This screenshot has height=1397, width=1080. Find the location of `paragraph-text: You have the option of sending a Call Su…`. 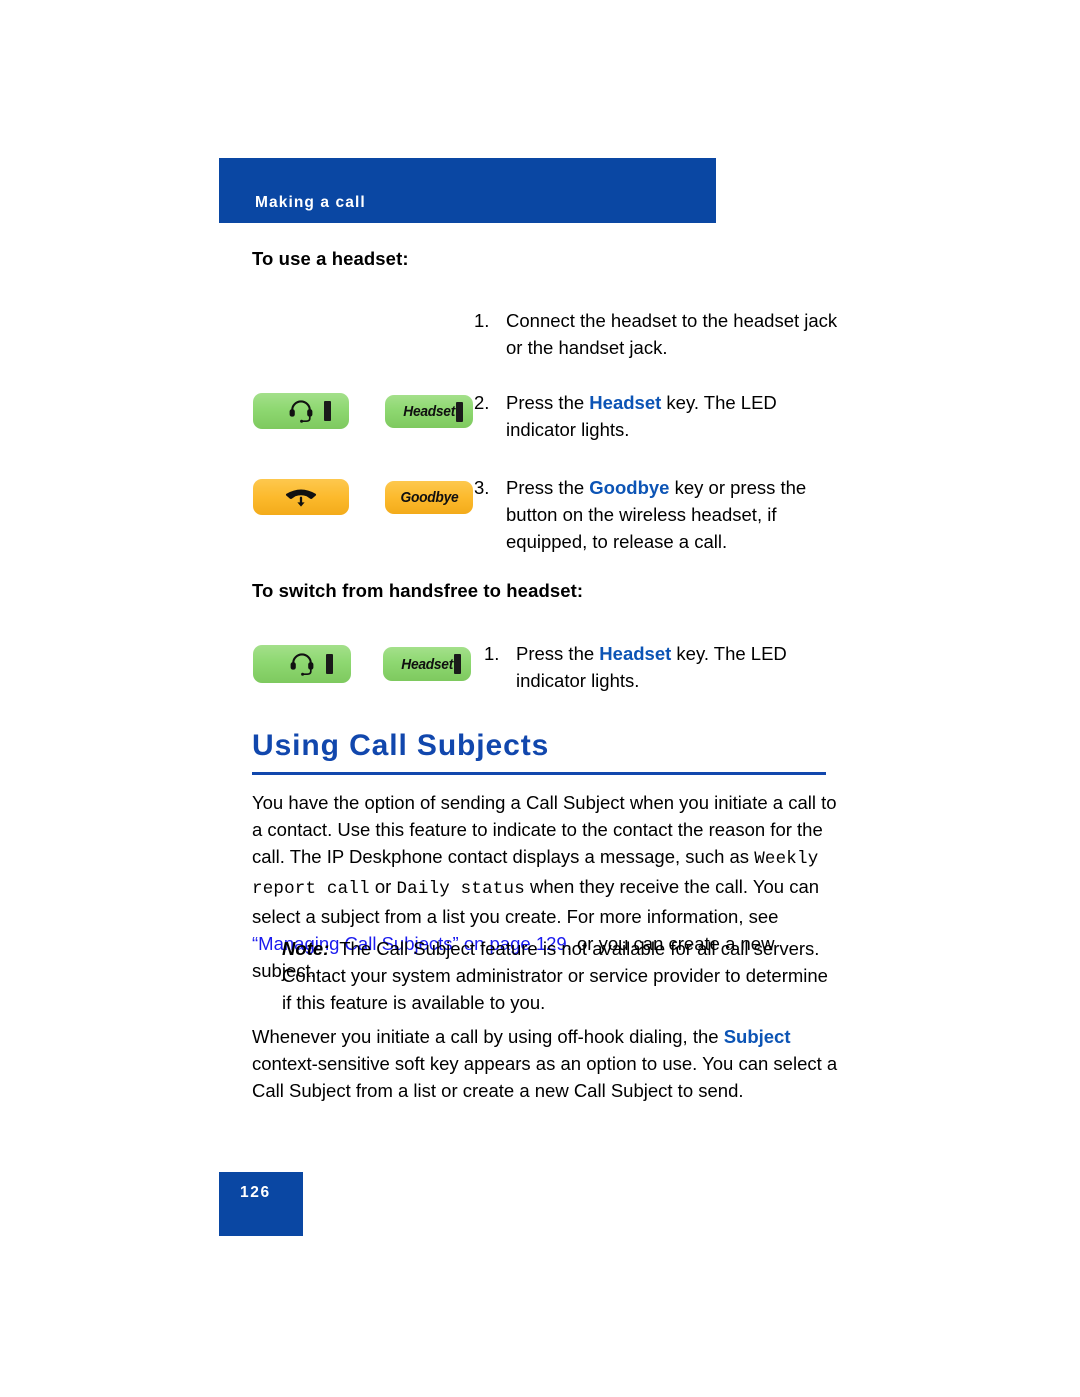

paragraph-text: You have the option of sending a Call Su… is located at coordinates (544, 829).